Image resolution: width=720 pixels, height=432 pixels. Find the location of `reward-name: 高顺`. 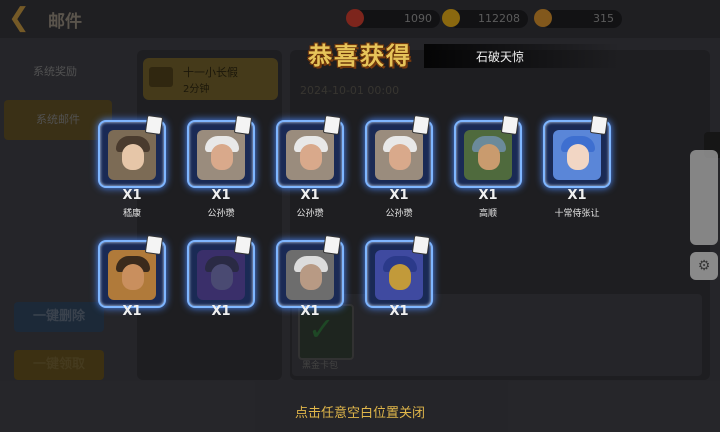

reward-name: 高顺 is located at coordinates (487, 214).